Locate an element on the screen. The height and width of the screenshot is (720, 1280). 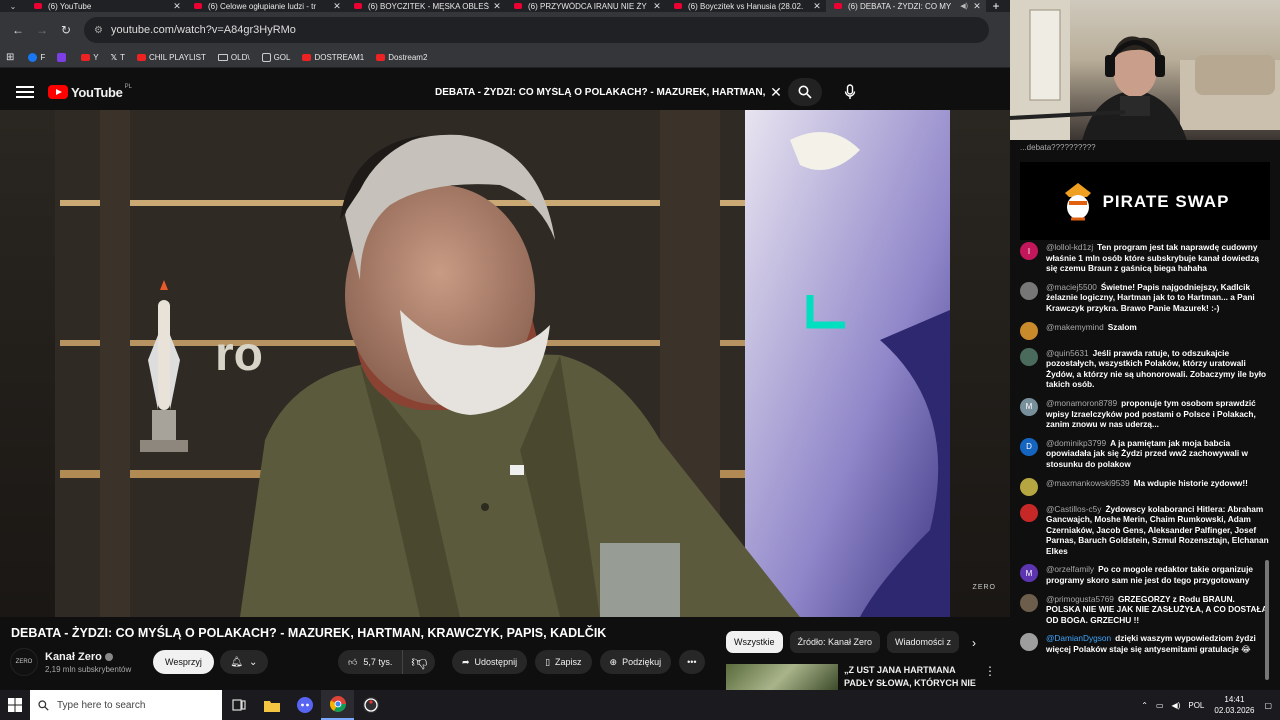
dislike-button: 👎︎ is located at coordinates (419, 662).